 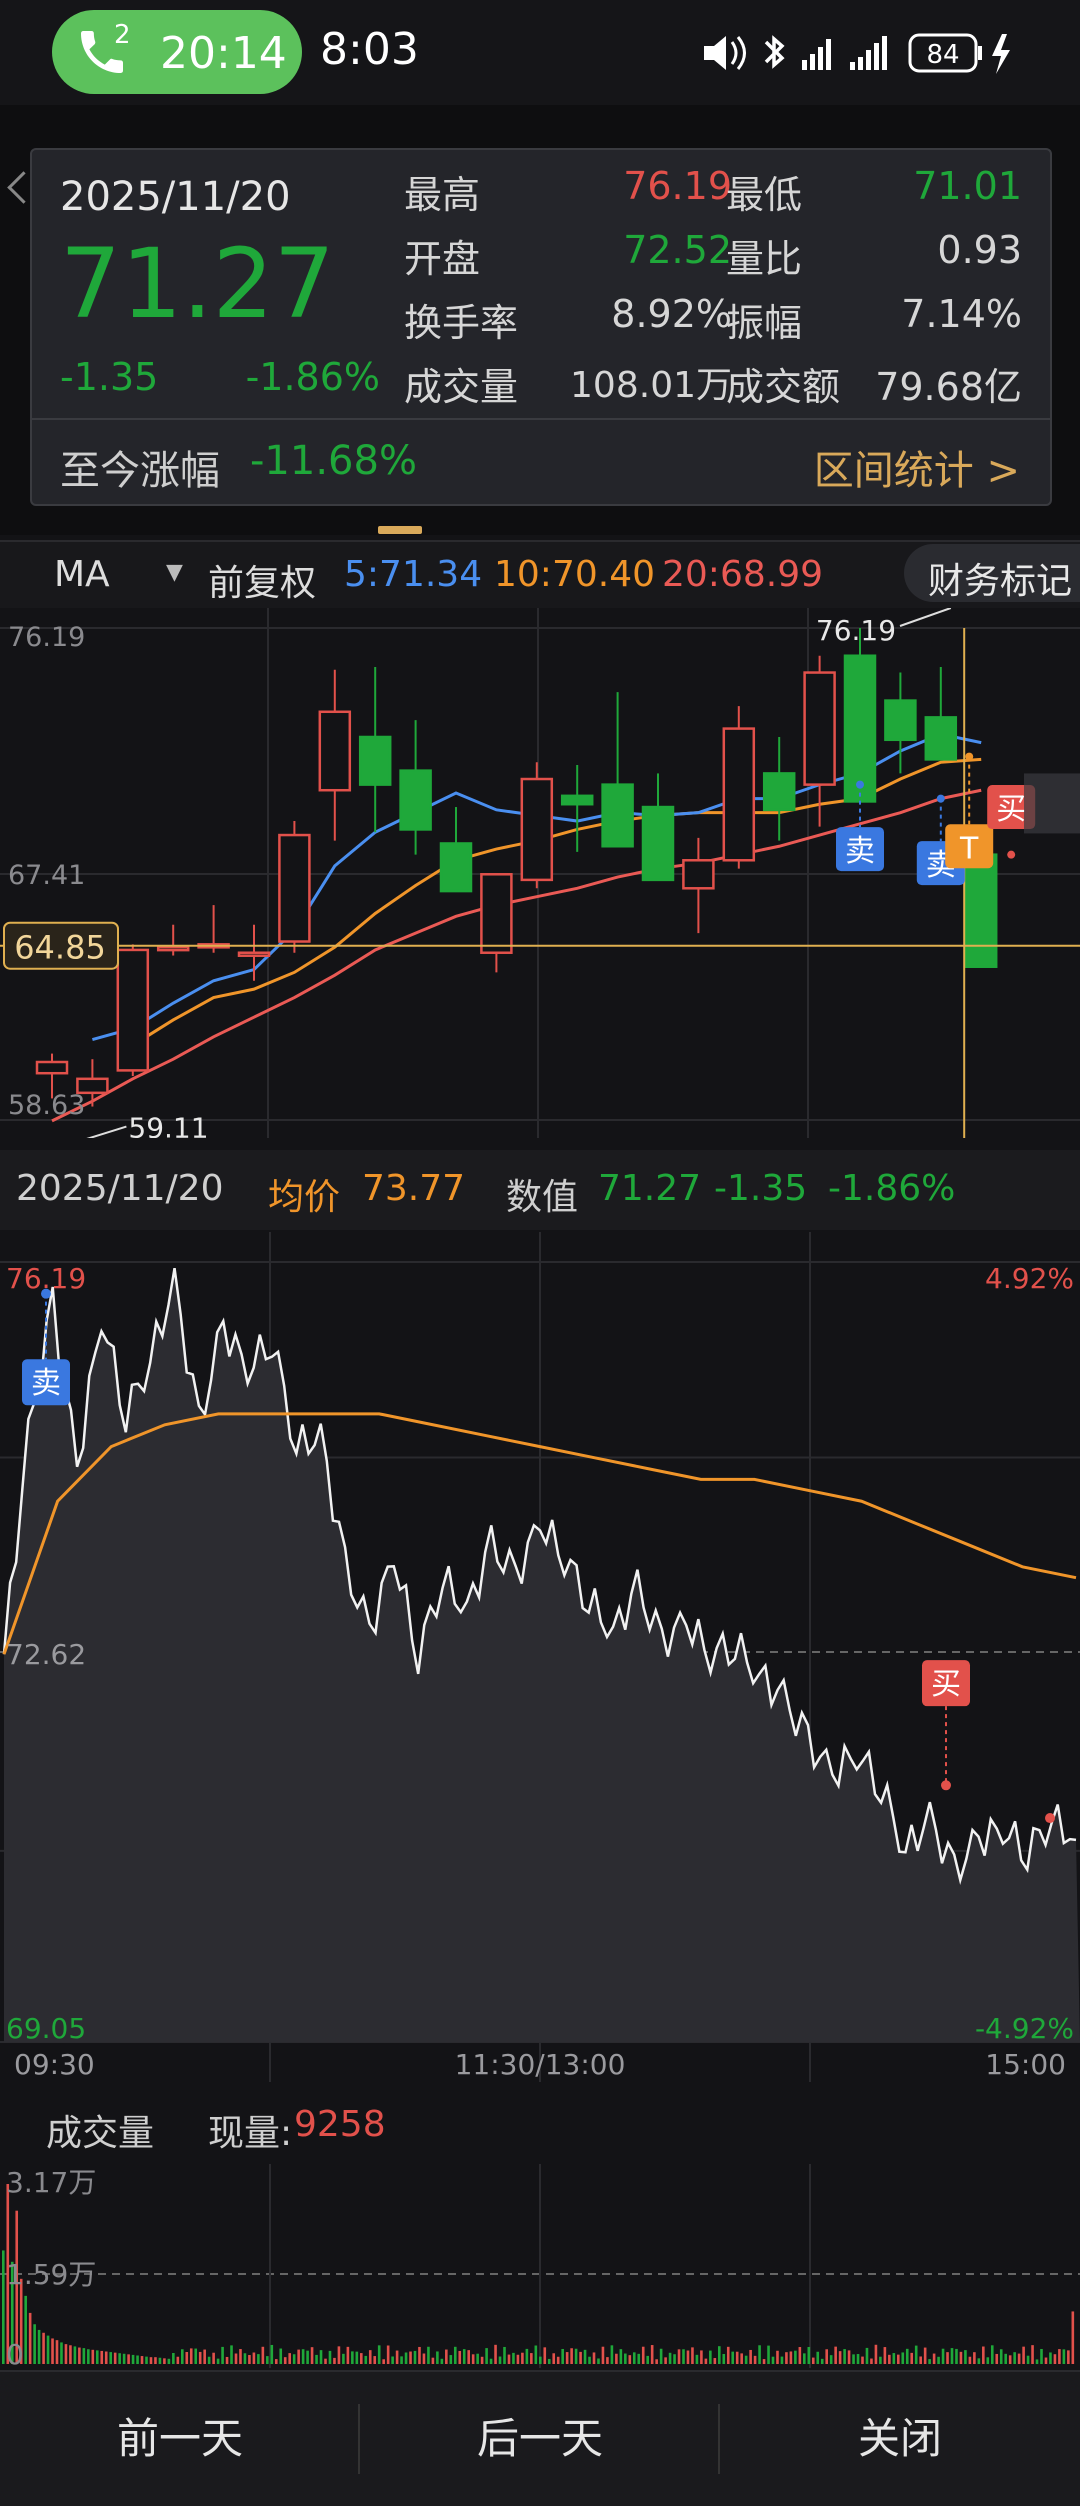 I want to click on bottom-nav: 前一天 后一天 关闭, so click(x=540, y=2438).